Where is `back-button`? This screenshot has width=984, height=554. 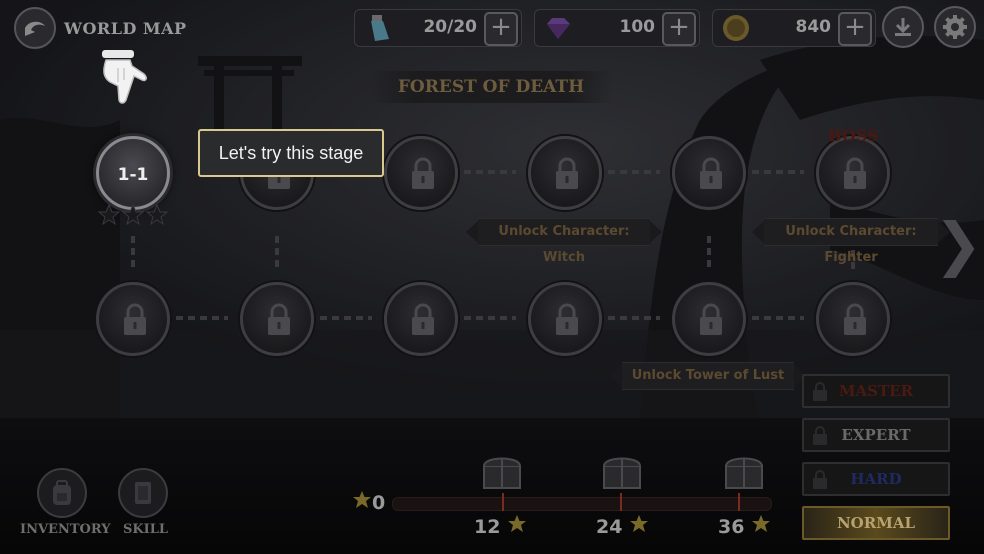
back-button is located at coordinates (35, 28).